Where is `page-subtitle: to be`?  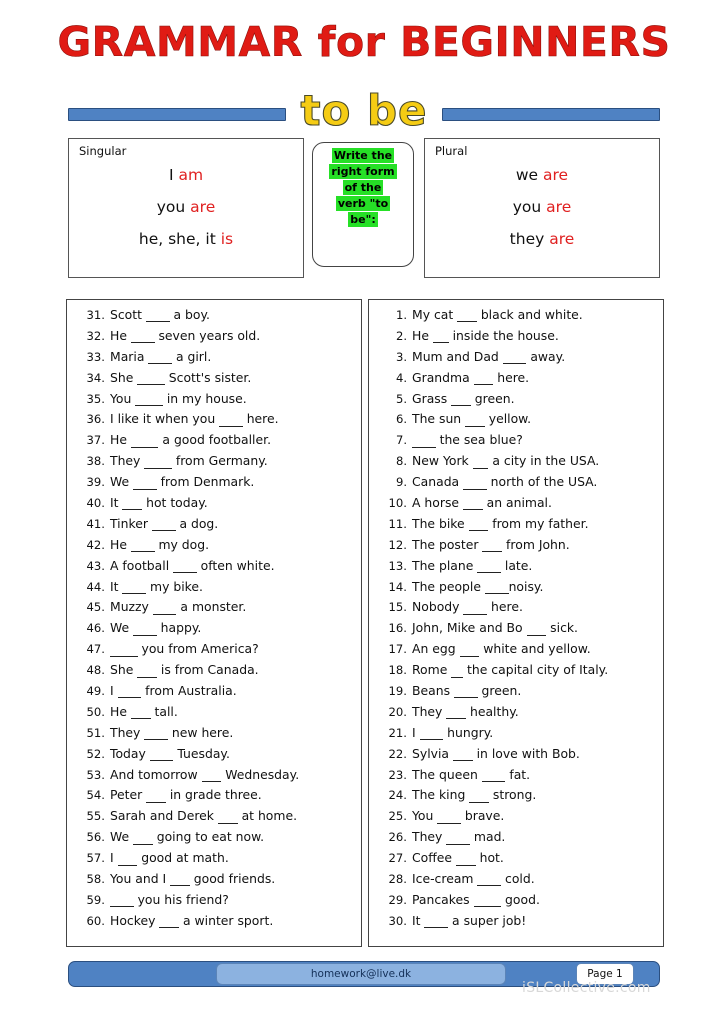 page-subtitle: to be is located at coordinates (364, 110).